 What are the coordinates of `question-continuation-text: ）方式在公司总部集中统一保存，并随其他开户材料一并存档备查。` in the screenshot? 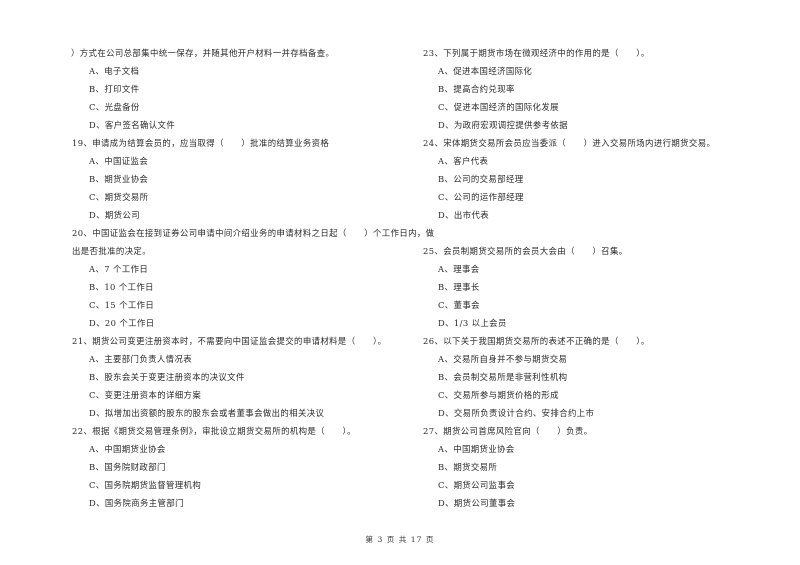 It's located at (203, 53).